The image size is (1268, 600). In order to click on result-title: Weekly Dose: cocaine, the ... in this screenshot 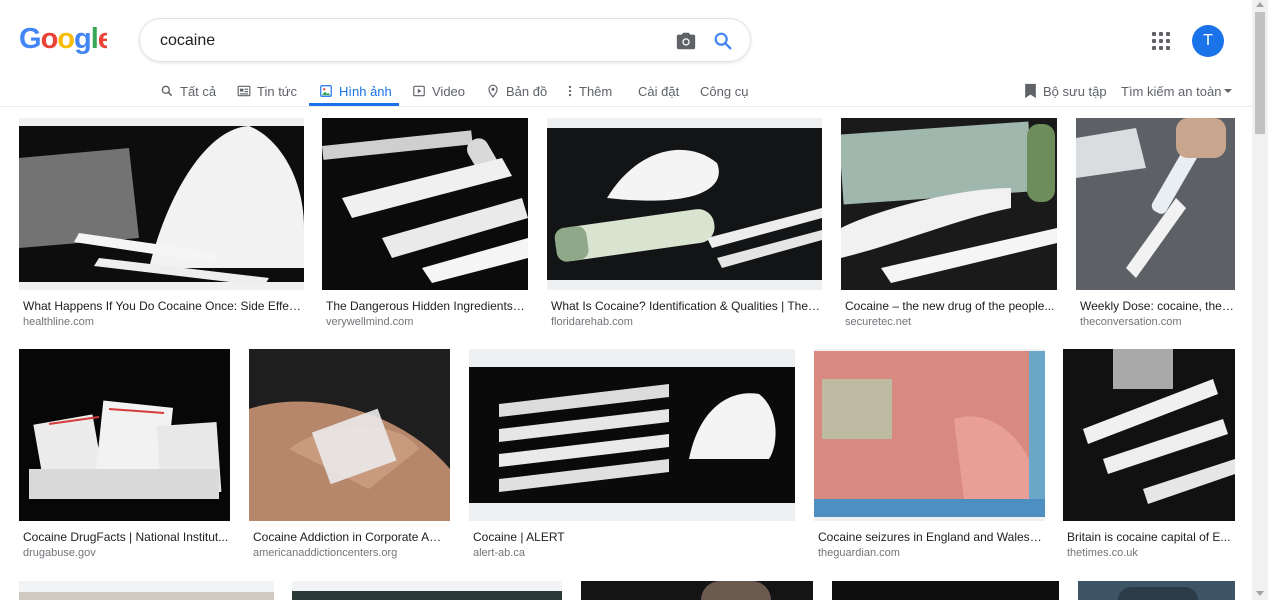, I will do `click(1157, 306)`.